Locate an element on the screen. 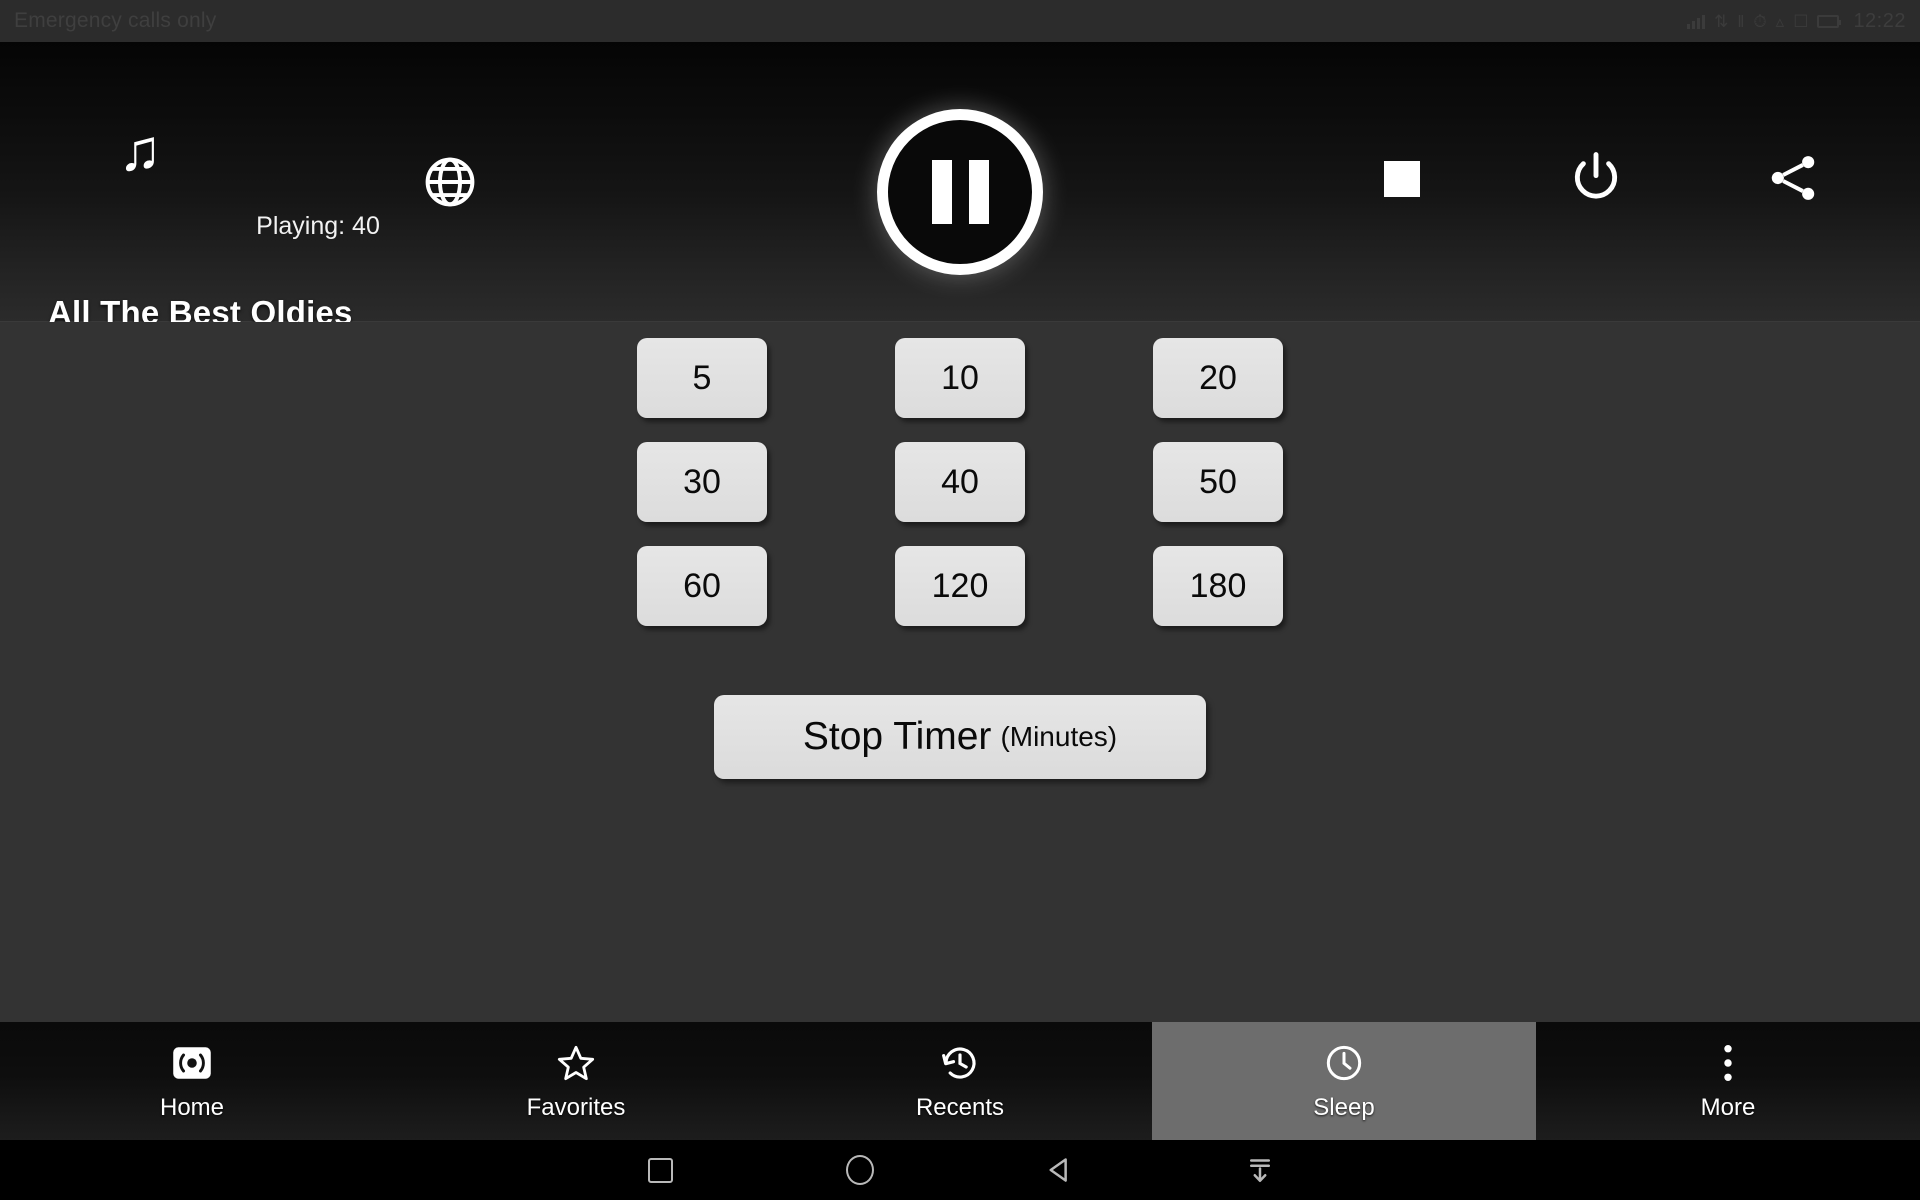 The height and width of the screenshot is (1200, 1920). signal-bars-icon is located at coordinates (1696, 21).